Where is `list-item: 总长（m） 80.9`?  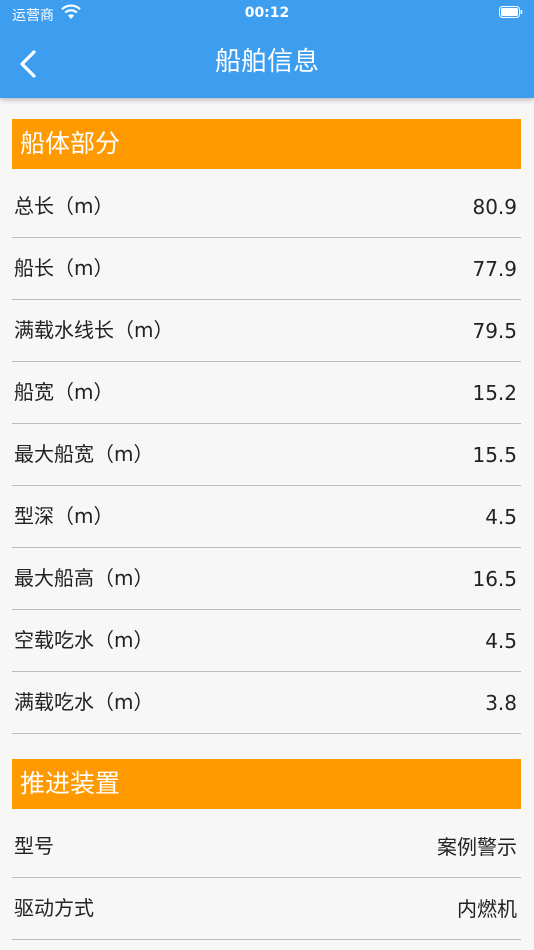
list-item: 总长（m） 80.9 is located at coordinates (266, 207).